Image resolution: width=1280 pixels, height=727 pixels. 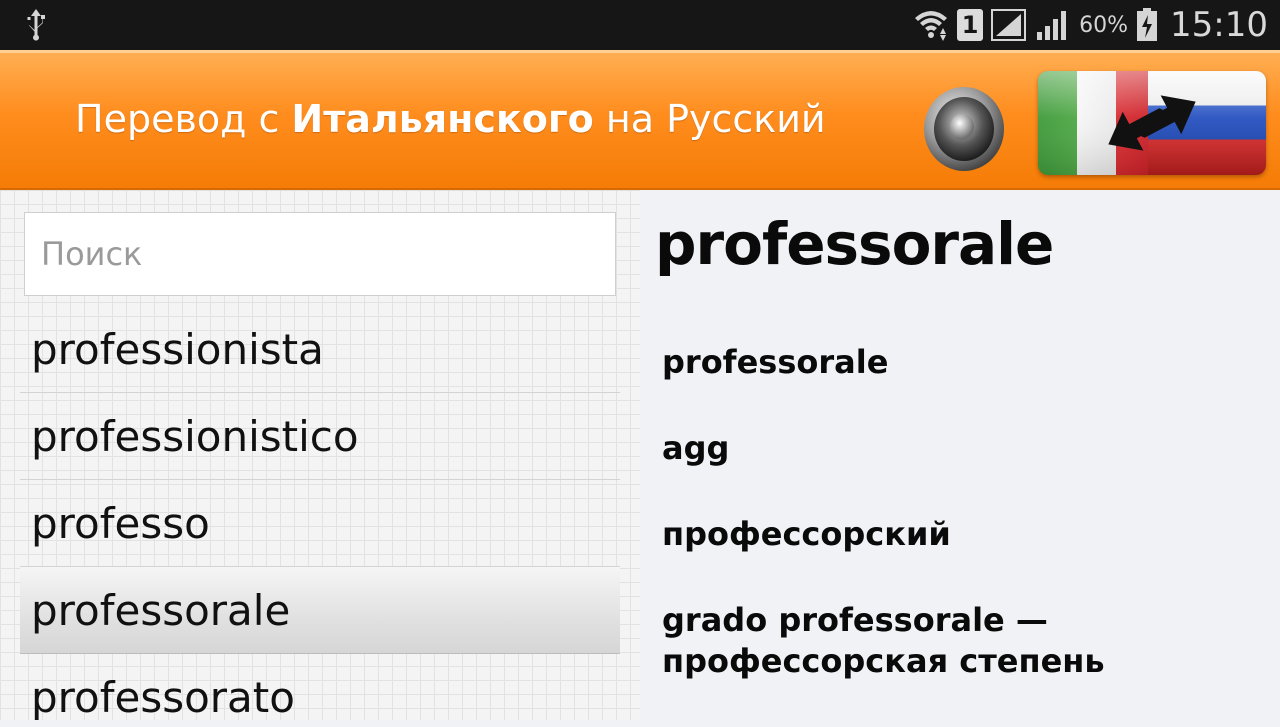 What do you see at coordinates (442, 119) in the screenshot?
I see `title-source-language: Итальянского` at bounding box center [442, 119].